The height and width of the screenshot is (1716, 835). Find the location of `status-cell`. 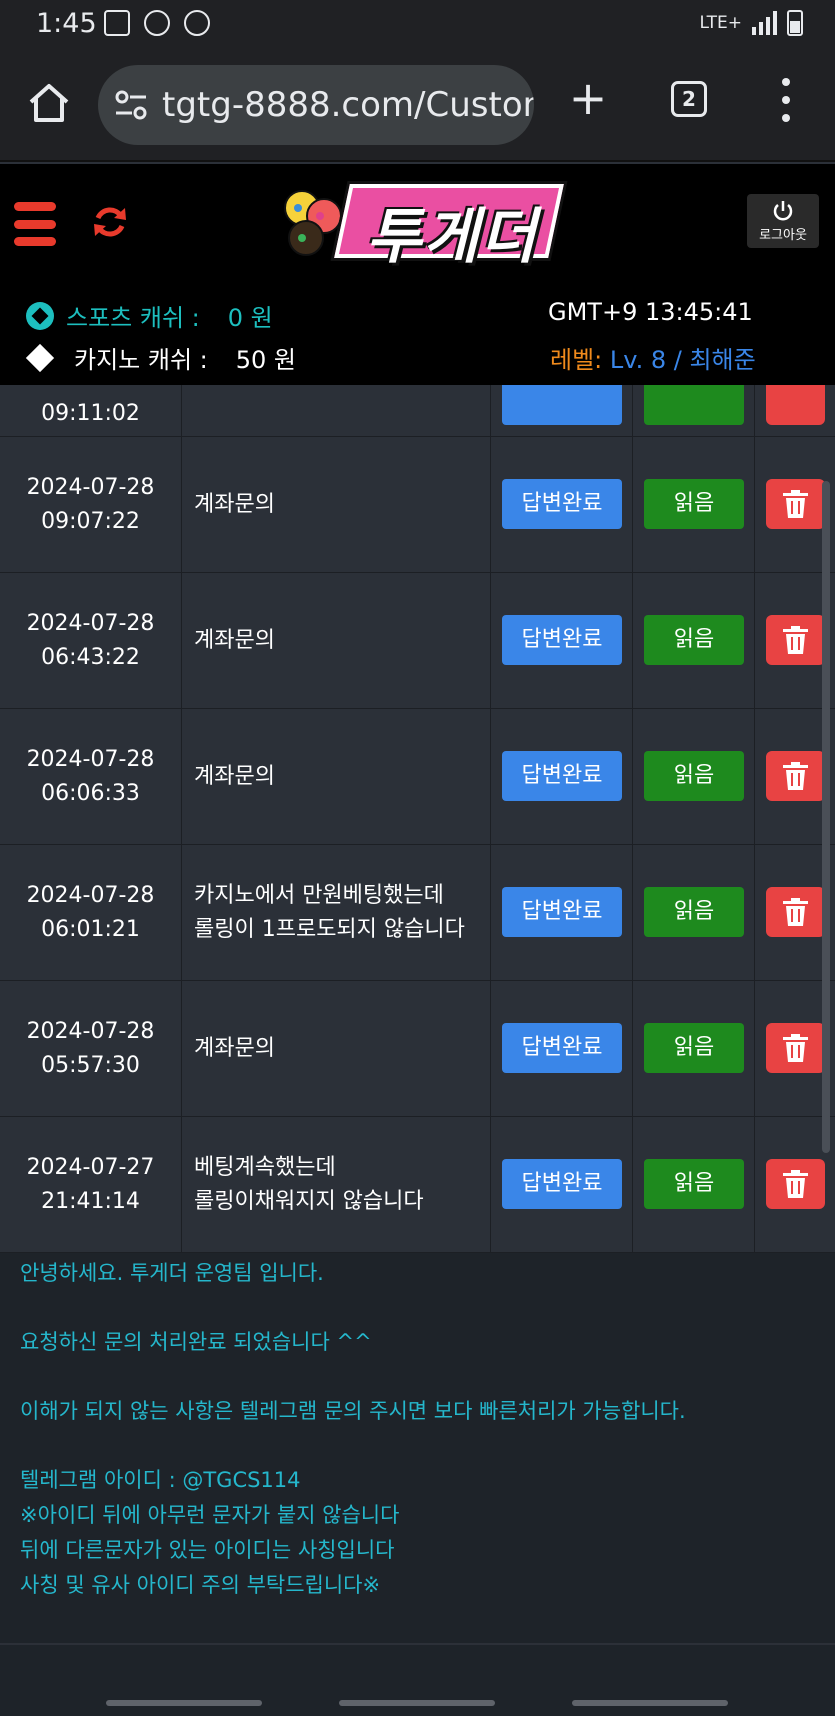

status-cell is located at coordinates (562, 411).